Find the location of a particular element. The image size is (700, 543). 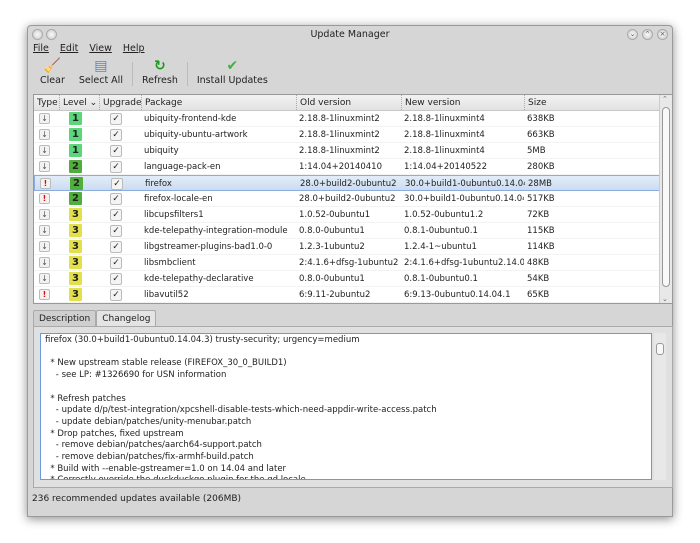

level-cell: 1 is located at coordinates (79, 150).